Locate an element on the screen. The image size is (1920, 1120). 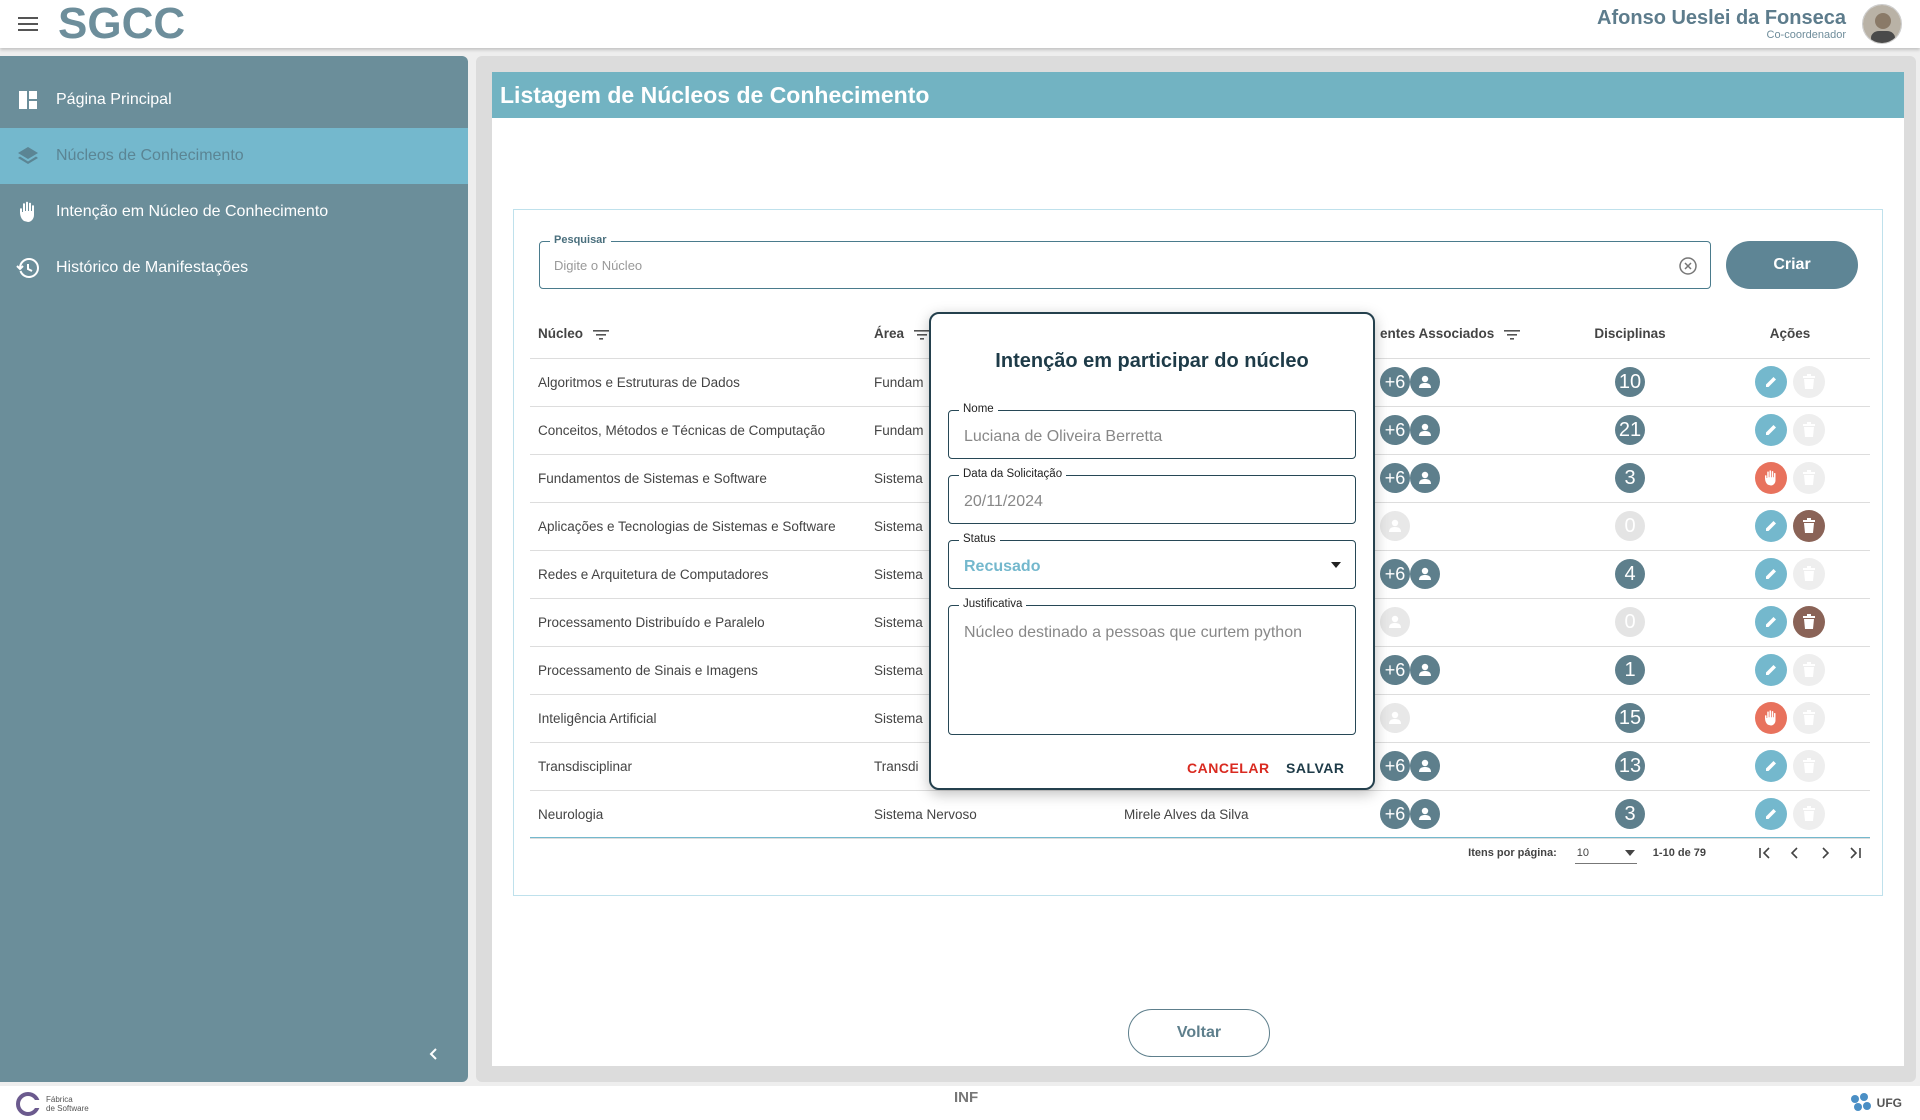
fabrica-line2: de Software is located at coordinates (67, 1108).